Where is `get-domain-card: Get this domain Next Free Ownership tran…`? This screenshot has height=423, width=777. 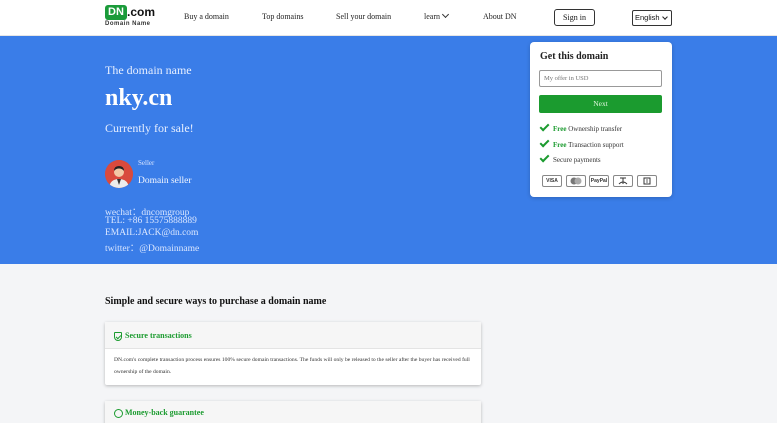
get-domain-card: Get this domain Next Free Ownership tran… is located at coordinates (601, 119).